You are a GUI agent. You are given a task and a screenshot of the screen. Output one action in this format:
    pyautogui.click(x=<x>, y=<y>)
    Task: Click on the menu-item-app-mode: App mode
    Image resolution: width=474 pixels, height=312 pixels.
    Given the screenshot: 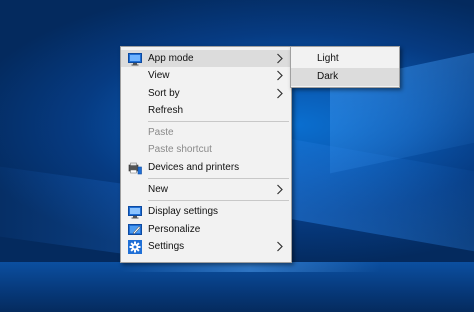 What is the action you would take?
    pyautogui.click(x=206, y=59)
    